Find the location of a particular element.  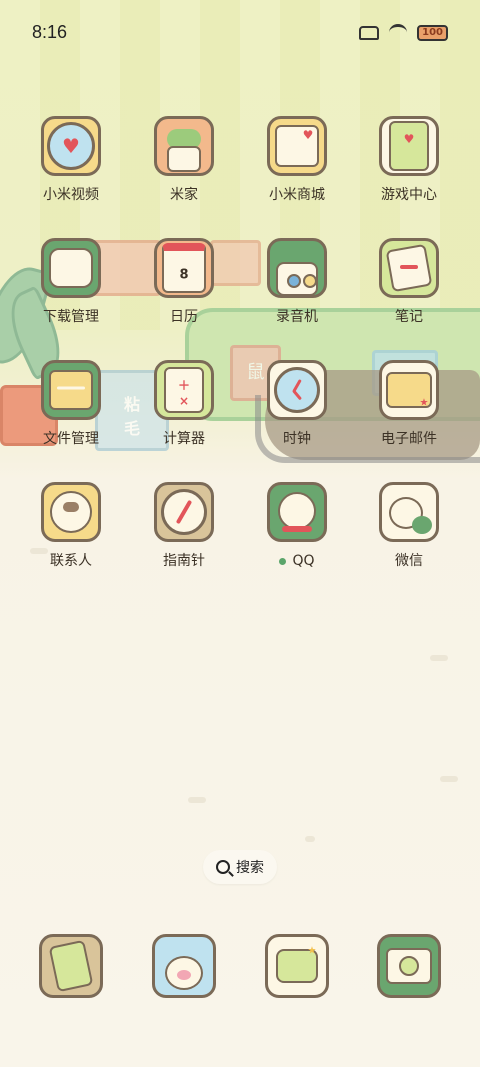

app-label: 米家 is located at coordinates (184, 195).